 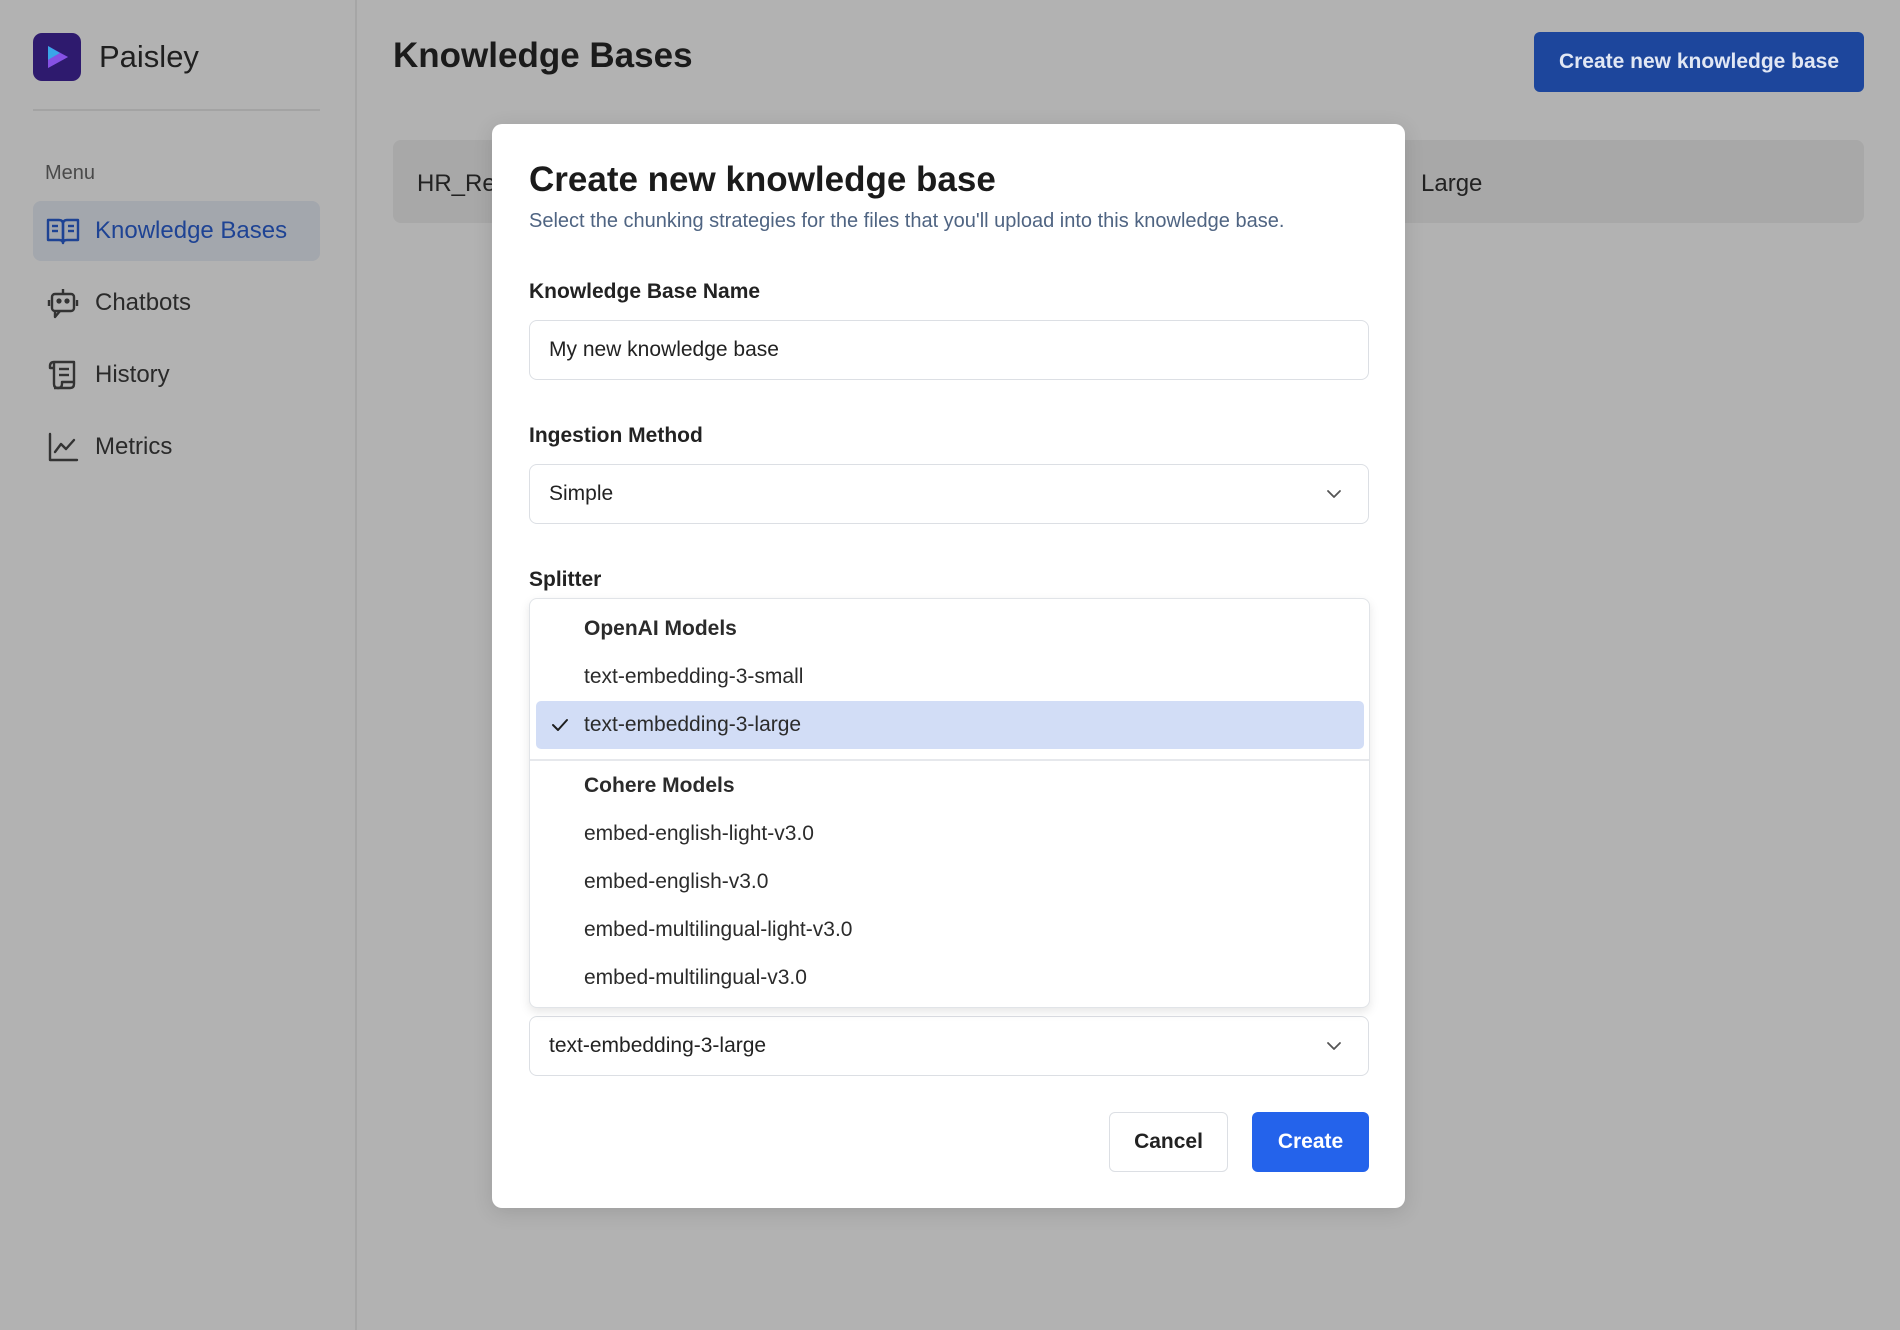 I want to click on option-label: embed-english-v3.0, so click(x=676, y=881).